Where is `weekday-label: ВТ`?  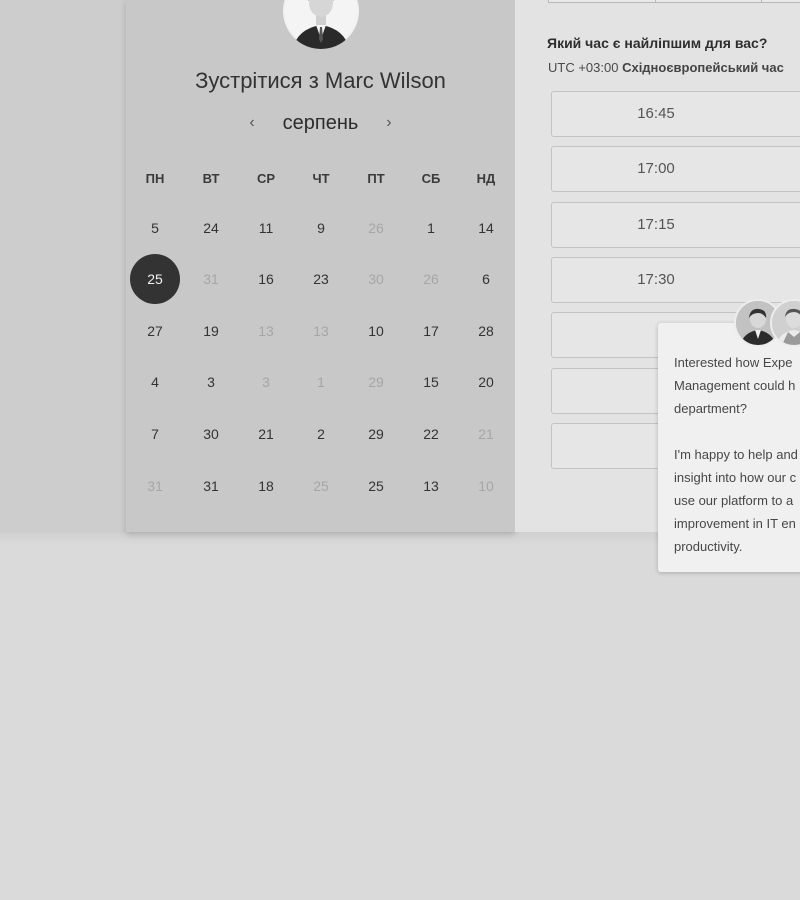 weekday-label: ВТ is located at coordinates (211, 178).